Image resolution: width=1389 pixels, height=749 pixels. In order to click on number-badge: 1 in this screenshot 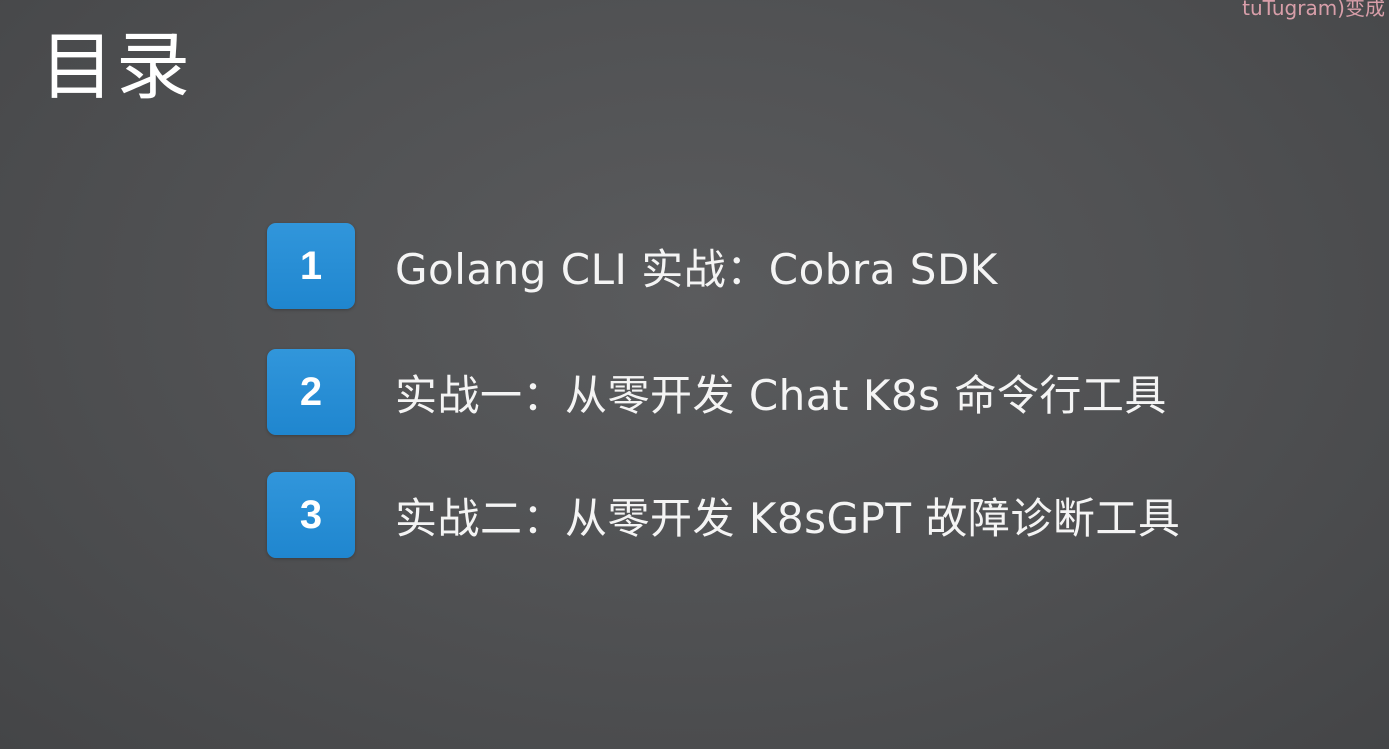, I will do `click(311, 266)`.